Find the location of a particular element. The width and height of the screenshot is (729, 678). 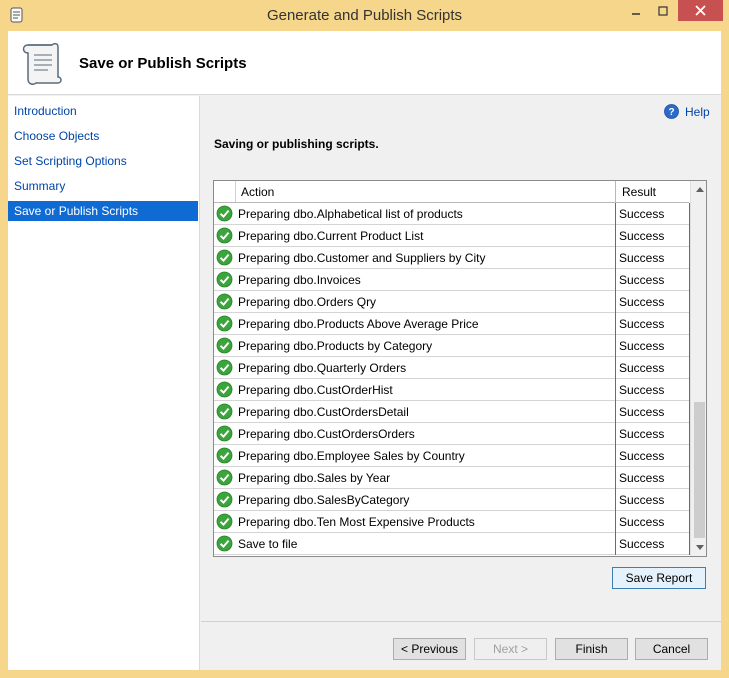

vertical-scrollbar is located at coordinates (698, 368).